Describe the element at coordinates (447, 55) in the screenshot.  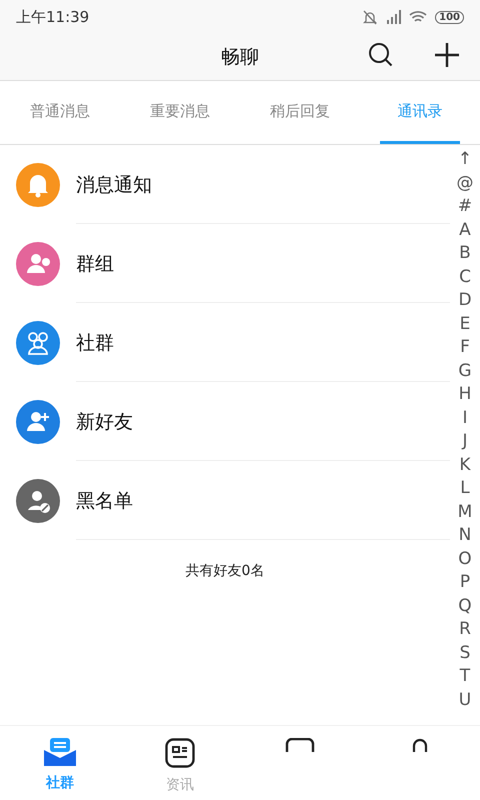
I see `add-icon` at that location.